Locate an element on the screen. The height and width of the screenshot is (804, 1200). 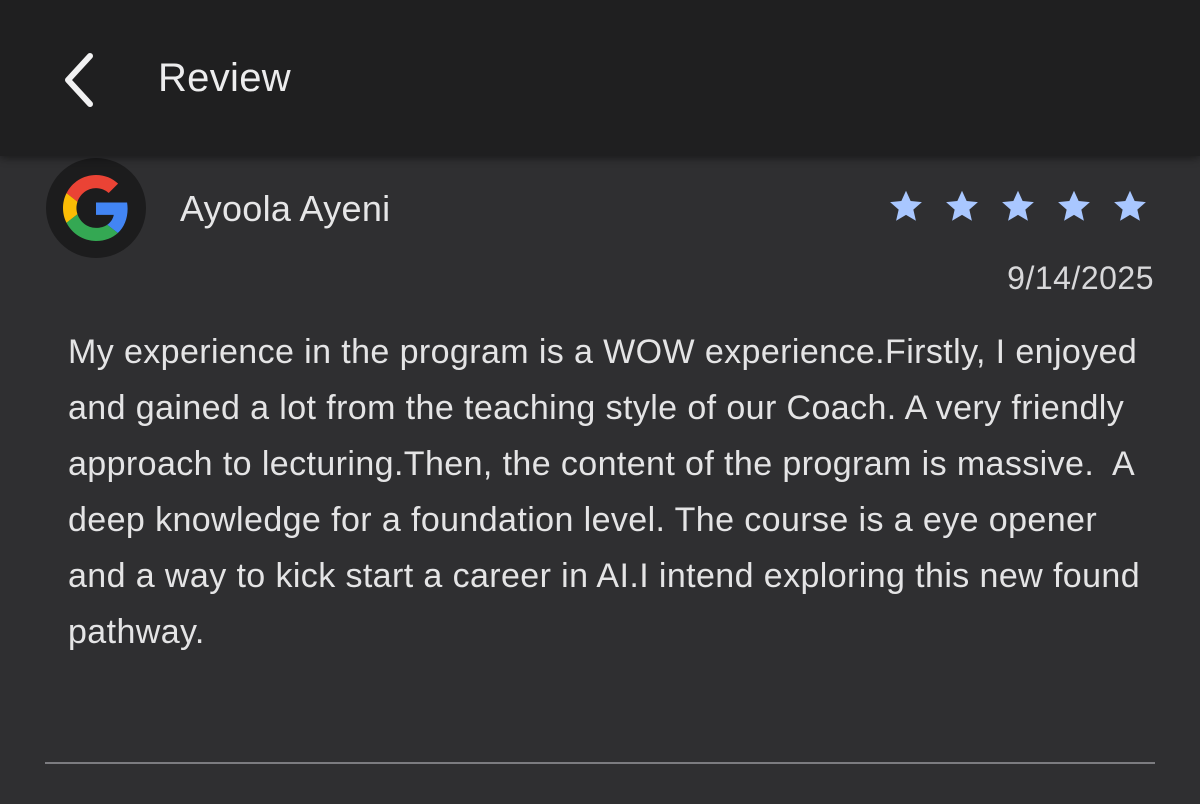
avatar is located at coordinates (96, 208).